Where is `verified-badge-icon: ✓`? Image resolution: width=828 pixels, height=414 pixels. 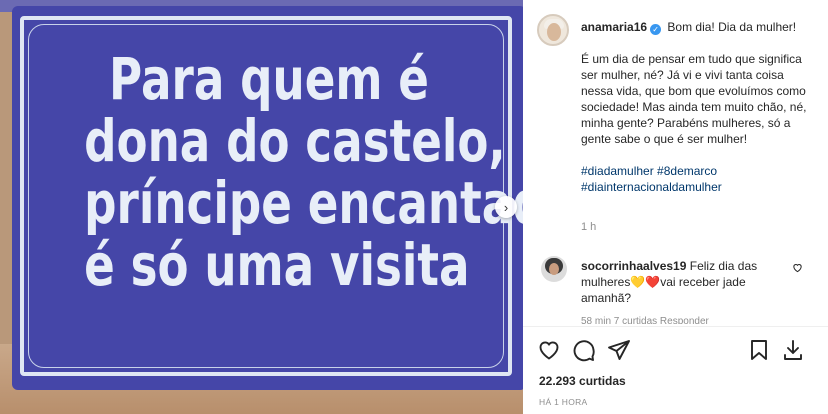 verified-badge-icon: ✓ is located at coordinates (656, 29).